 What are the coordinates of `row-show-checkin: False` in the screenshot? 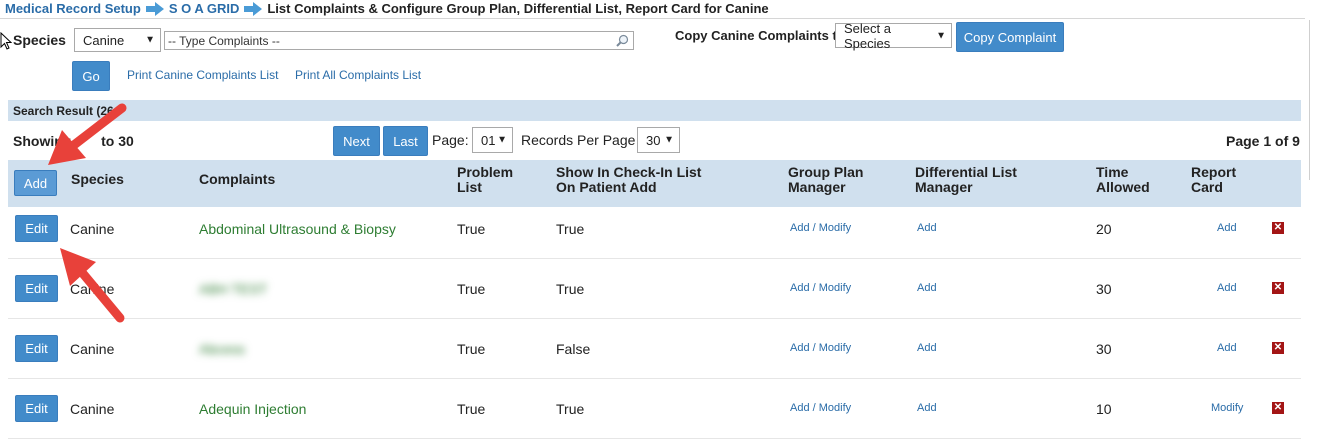 It's located at (573, 349).